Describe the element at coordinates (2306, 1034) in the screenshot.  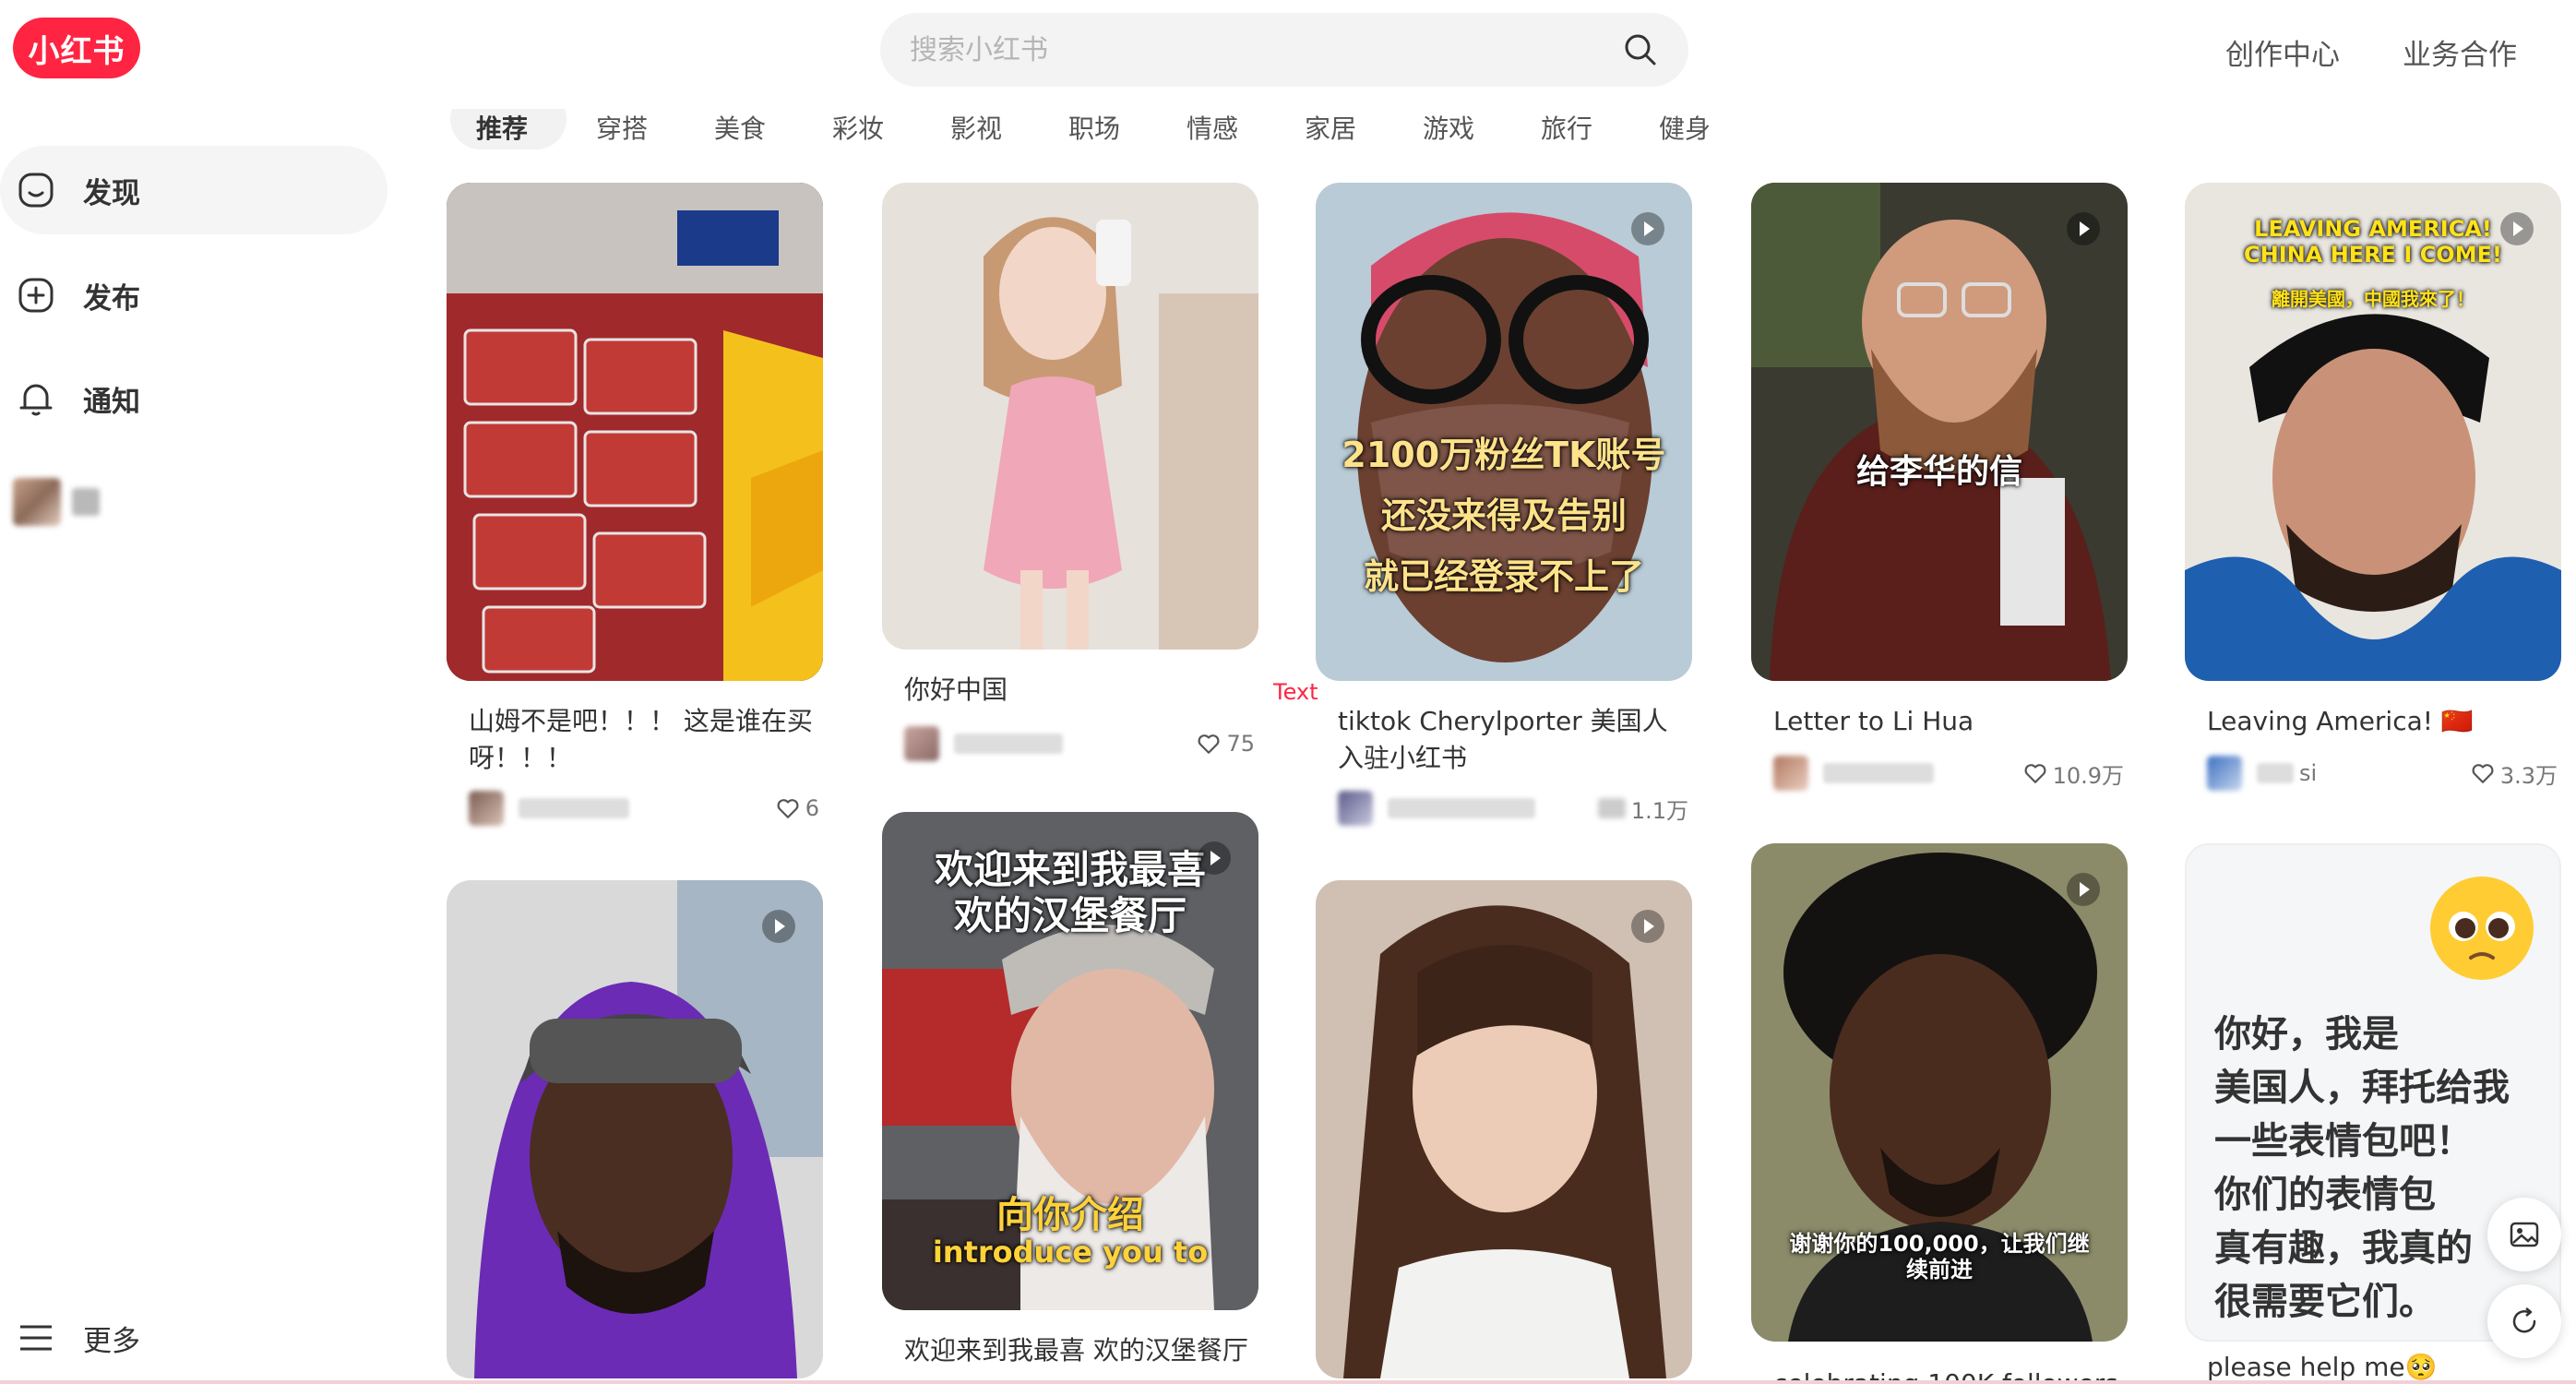
I see `meme-text-line: 你好，我是` at that location.